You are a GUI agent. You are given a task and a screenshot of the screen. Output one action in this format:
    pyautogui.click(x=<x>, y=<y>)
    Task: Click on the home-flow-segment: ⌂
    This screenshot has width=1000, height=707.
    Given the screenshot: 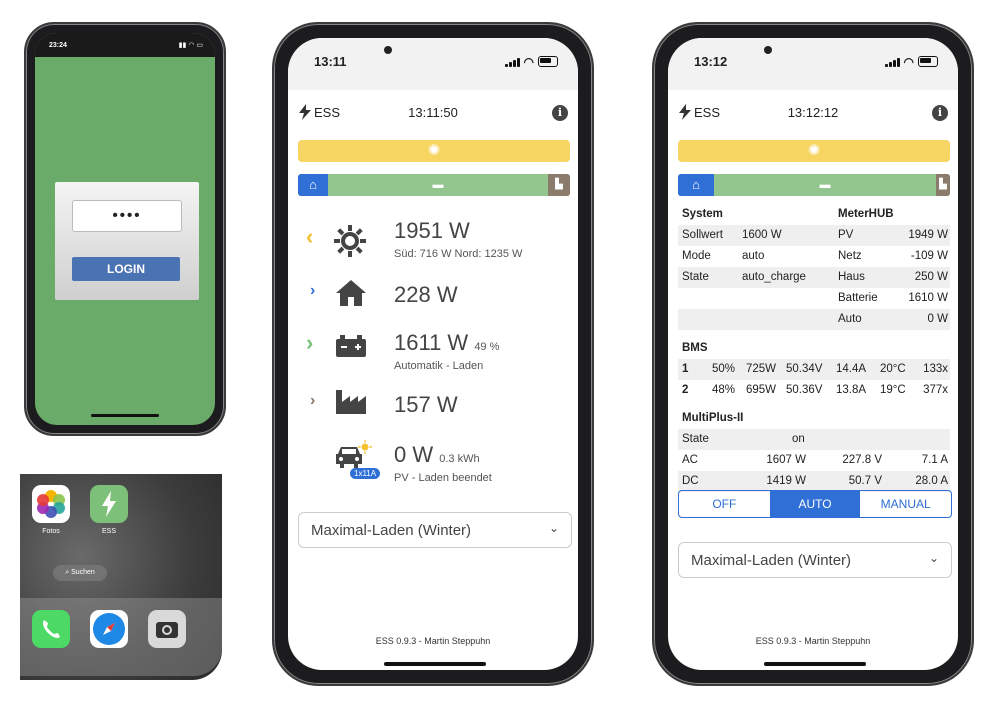 What is the action you would take?
    pyautogui.click(x=313, y=185)
    